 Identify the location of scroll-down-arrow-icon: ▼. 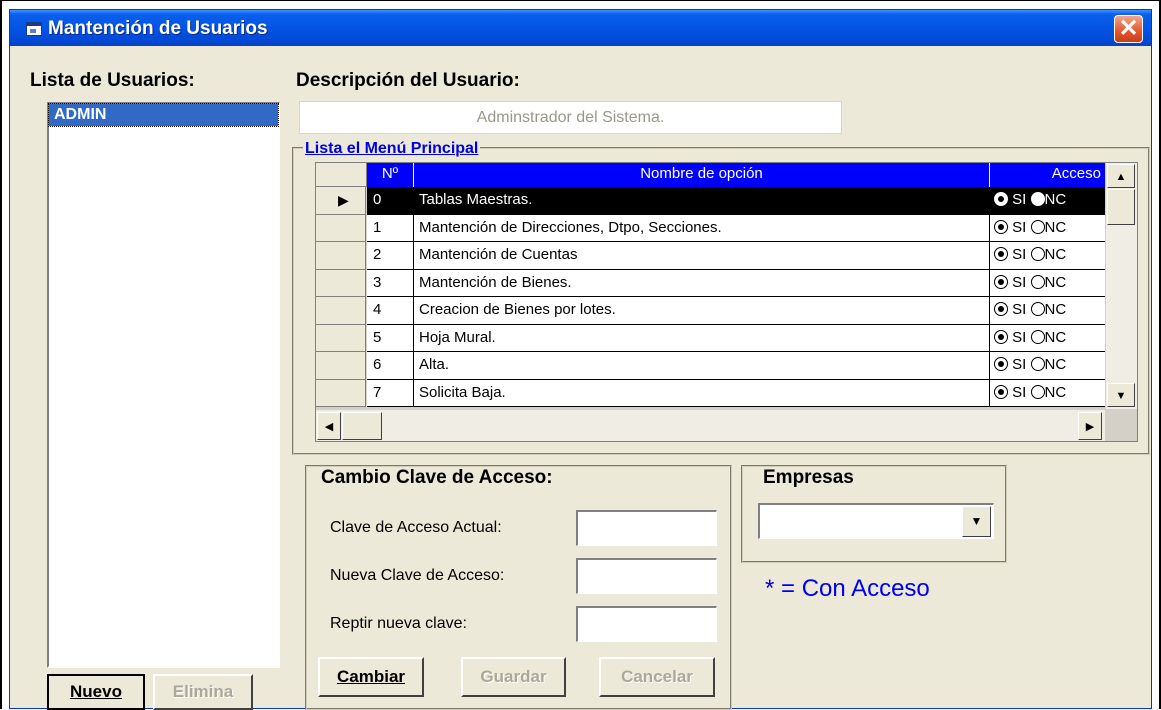
(1121, 395).